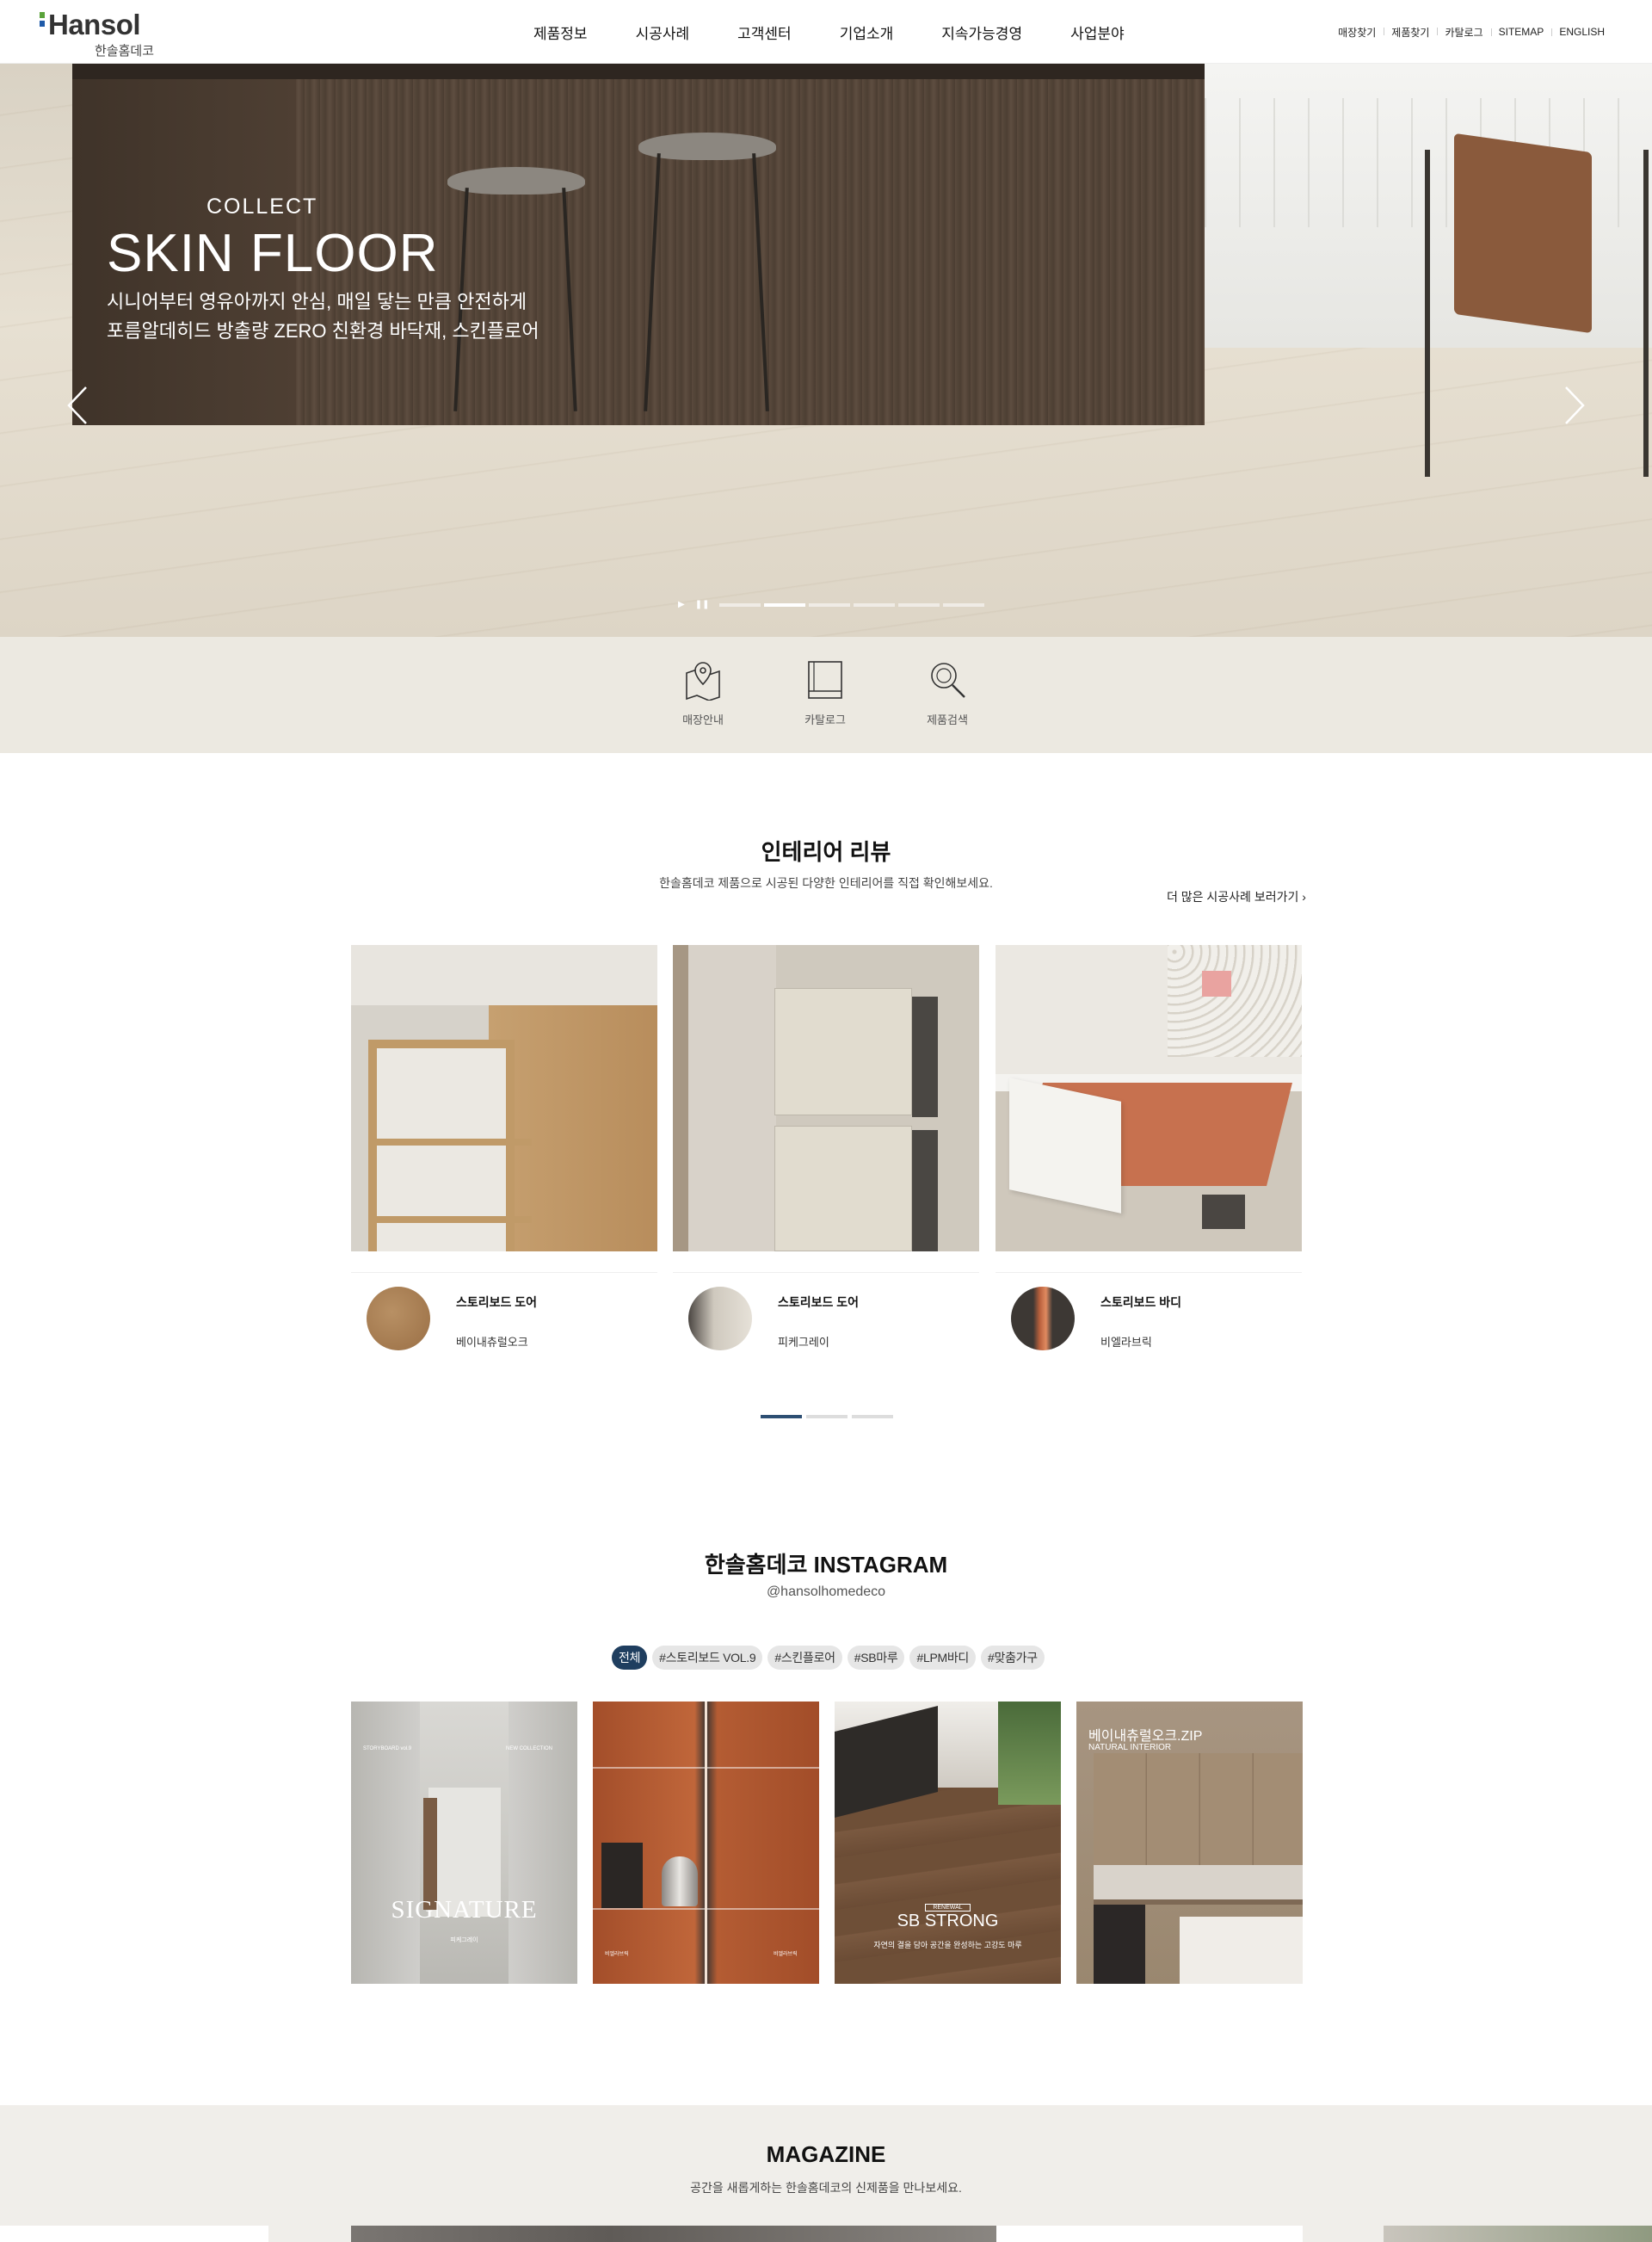 The height and width of the screenshot is (2242, 1652). I want to click on nav-cases: 시공사례, so click(663, 32).